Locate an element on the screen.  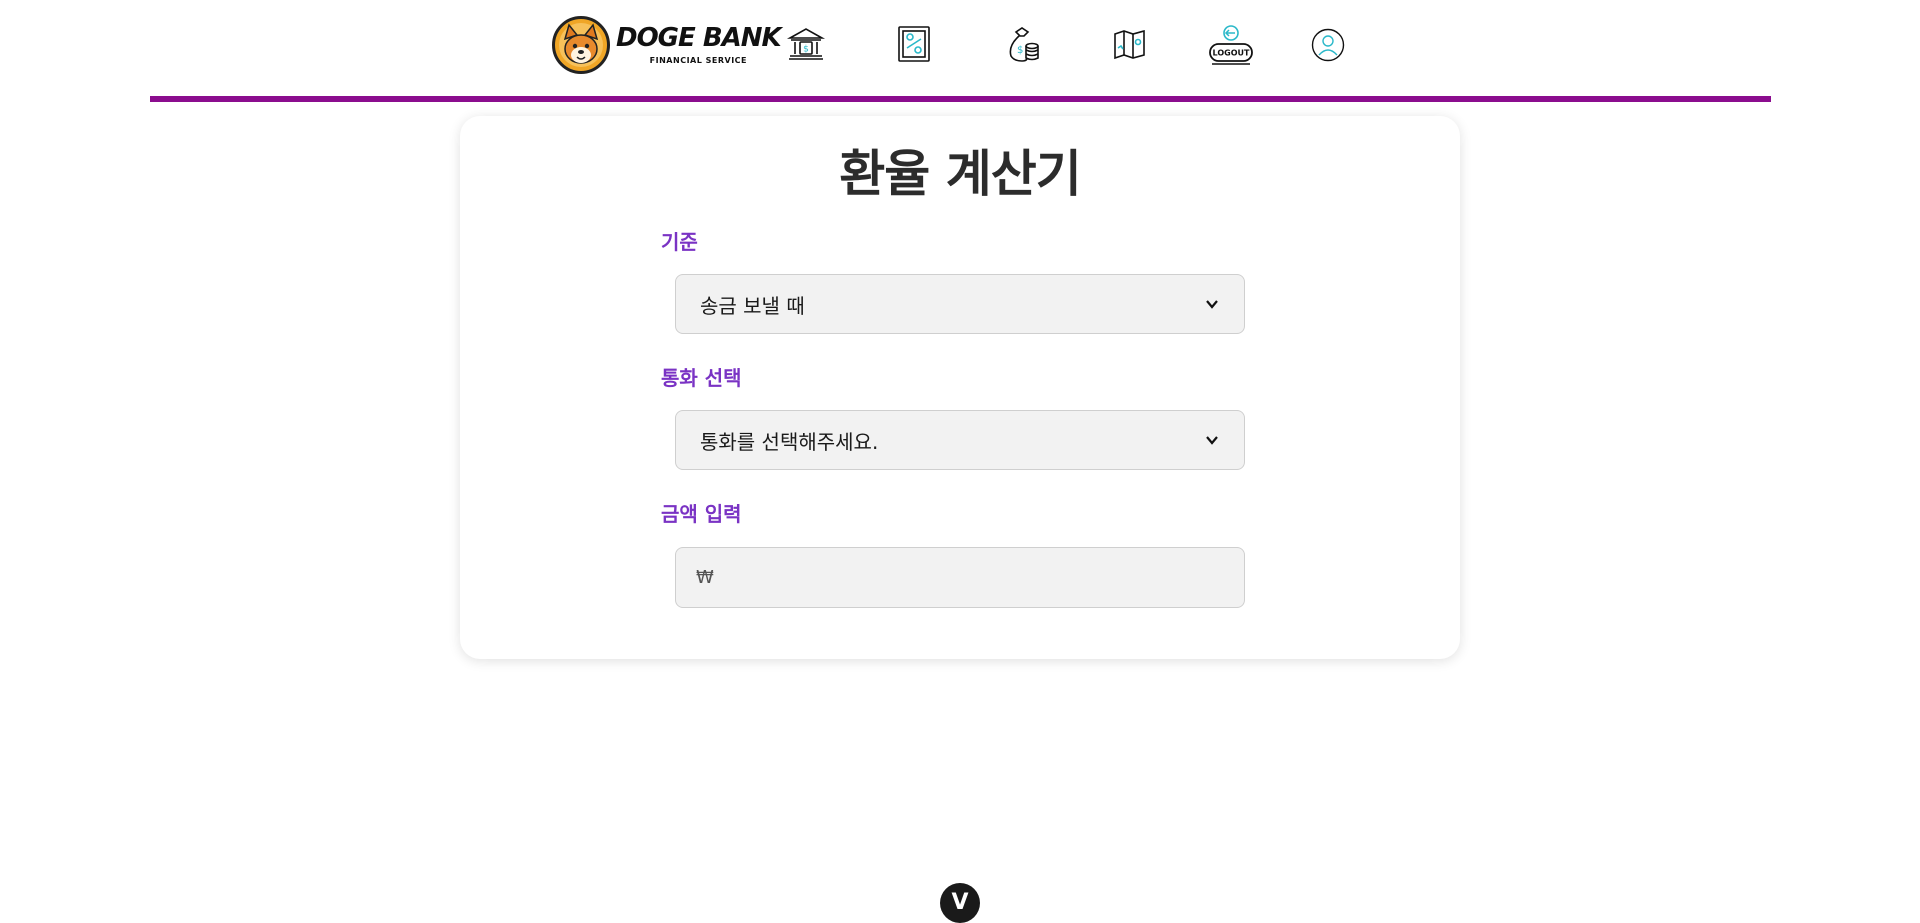
logo-subtitle: FINANCIAL SERVICE is located at coordinates (698, 60).